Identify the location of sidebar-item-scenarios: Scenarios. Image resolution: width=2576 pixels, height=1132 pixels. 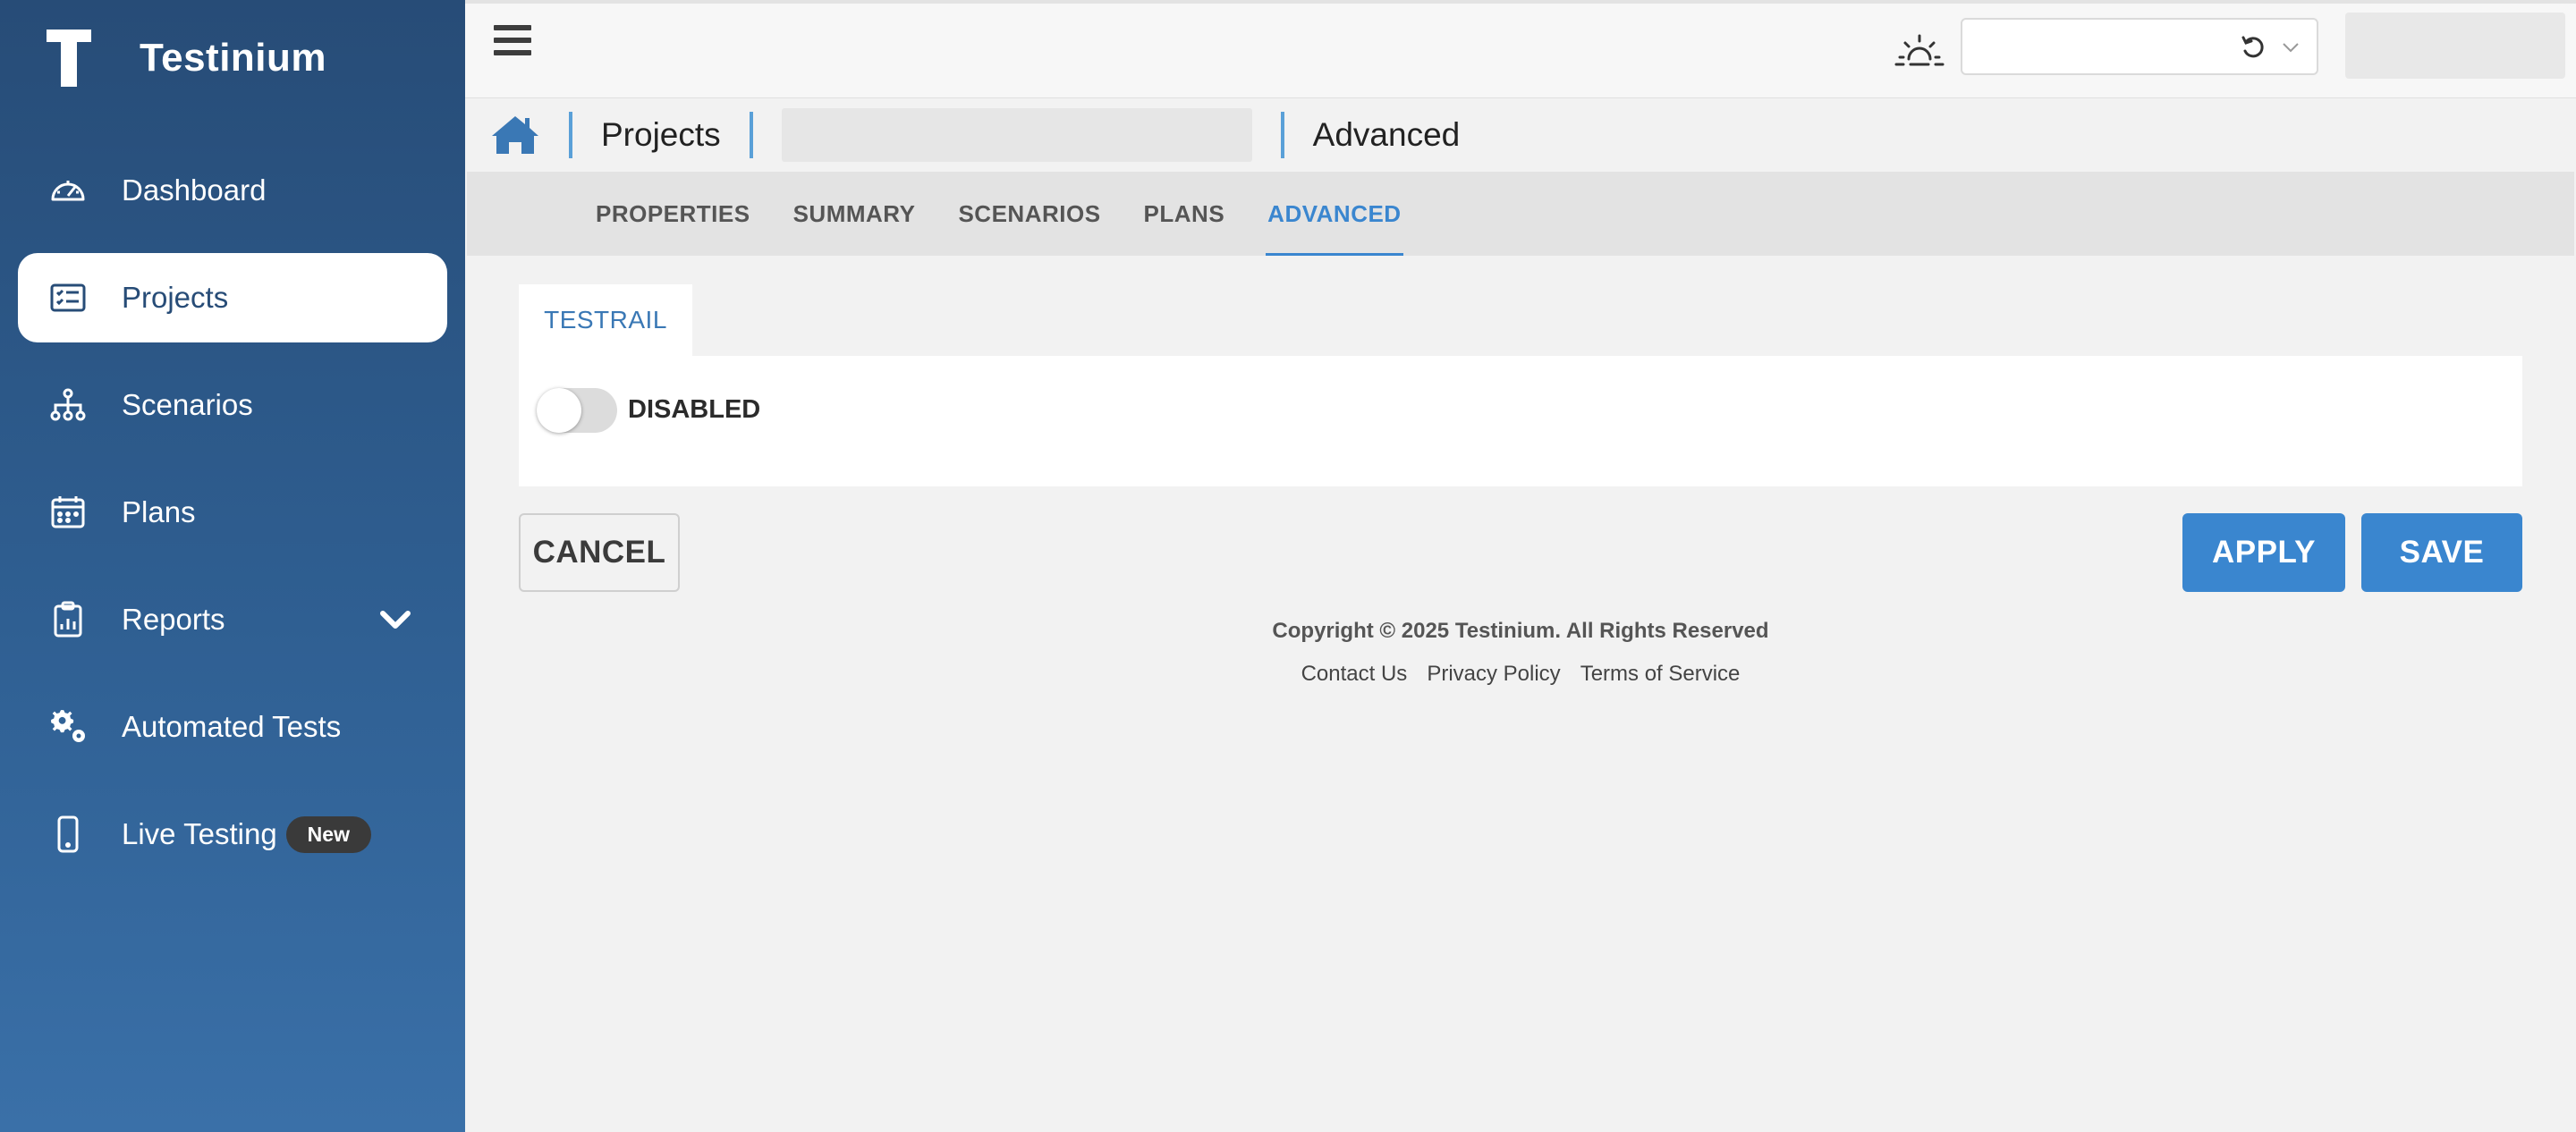
(232, 405).